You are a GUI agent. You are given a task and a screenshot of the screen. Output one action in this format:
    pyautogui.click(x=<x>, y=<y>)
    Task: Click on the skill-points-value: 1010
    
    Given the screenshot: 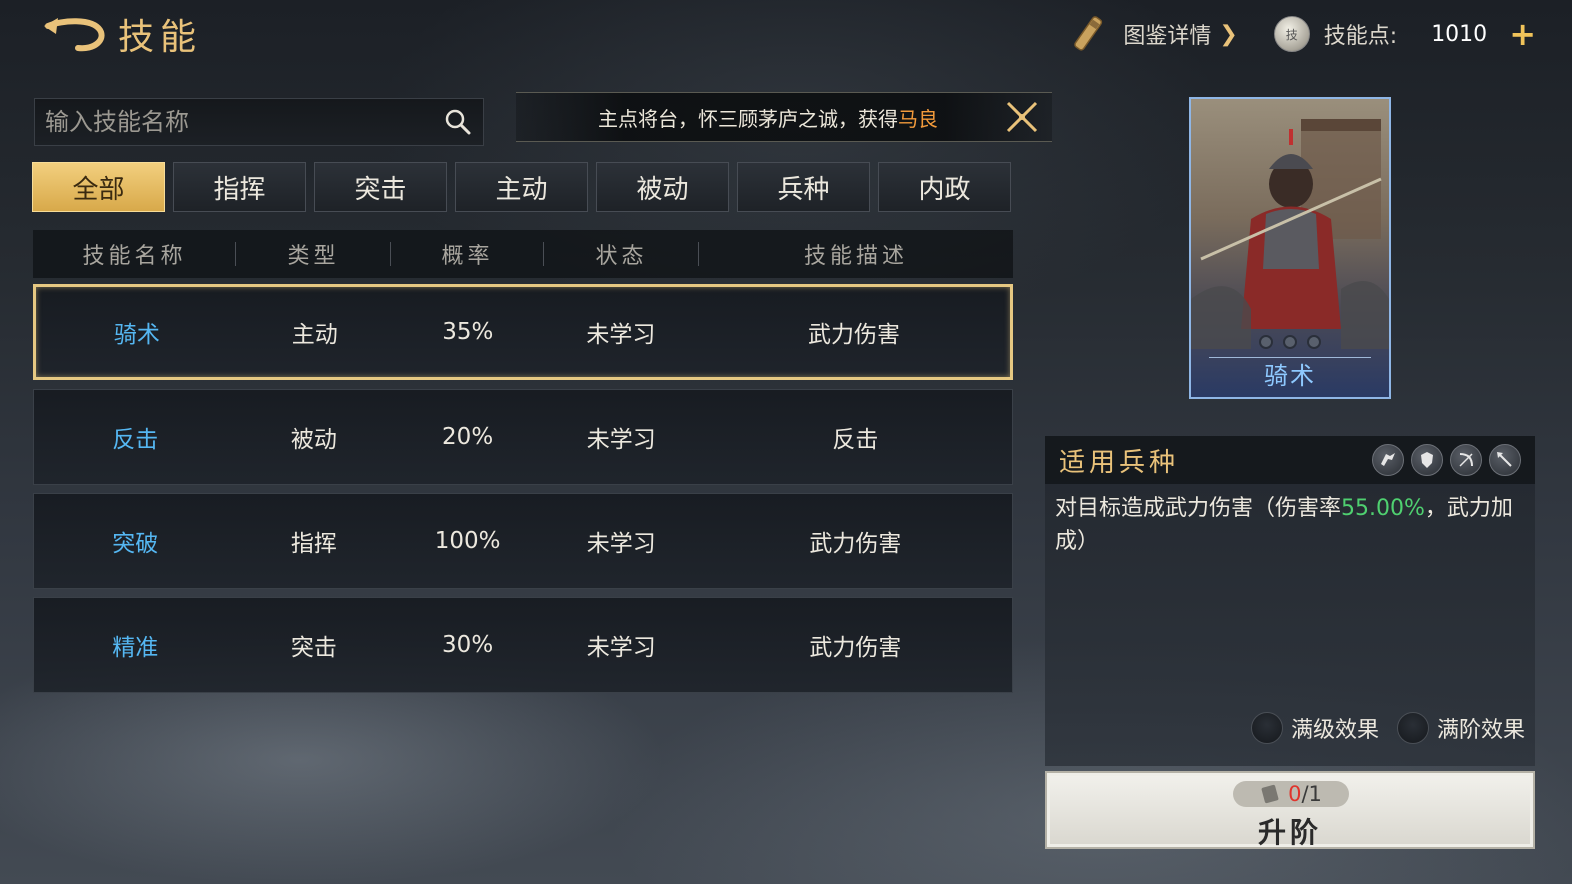 What is the action you would take?
    pyautogui.click(x=1459, y=34)
    